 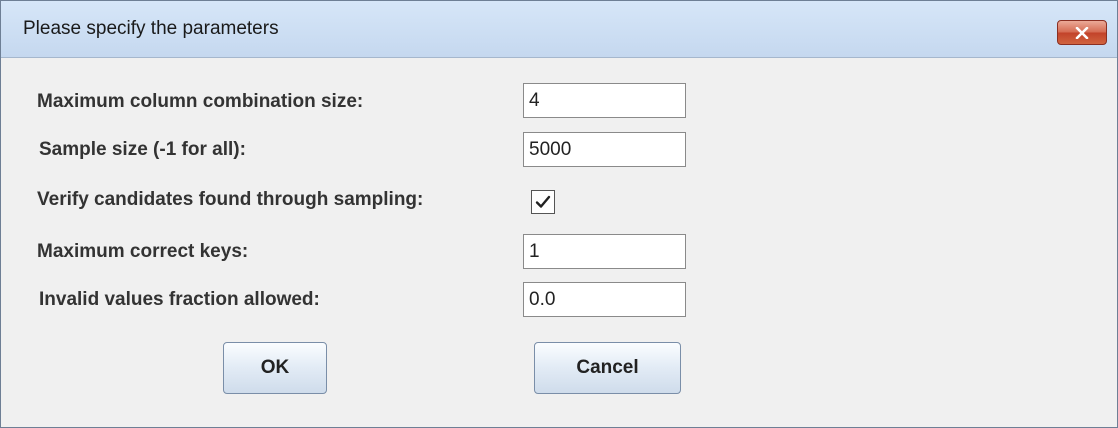 What do you see at coordinates (607, 368) in the screenshot?
I see `cancel-button: Cancel` at bounding box center [607, 368].